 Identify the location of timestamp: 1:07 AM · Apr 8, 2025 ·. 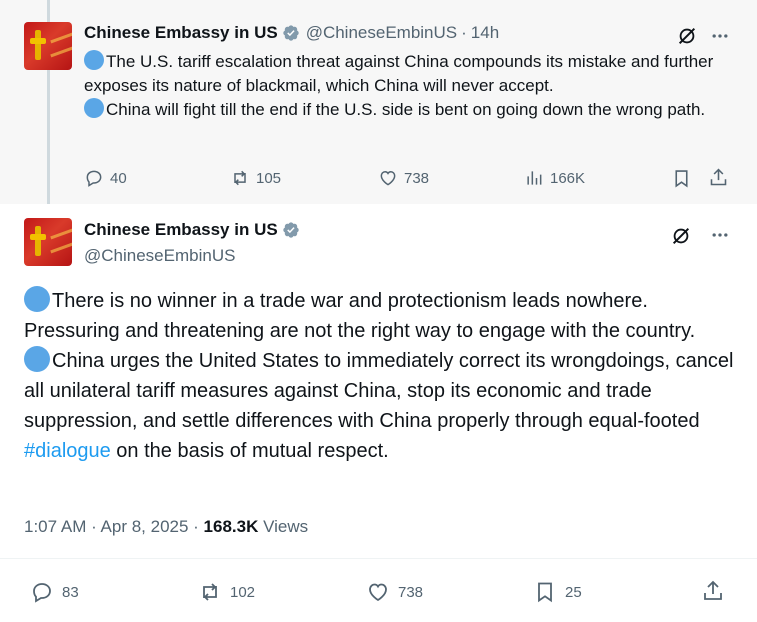
(114, 526).